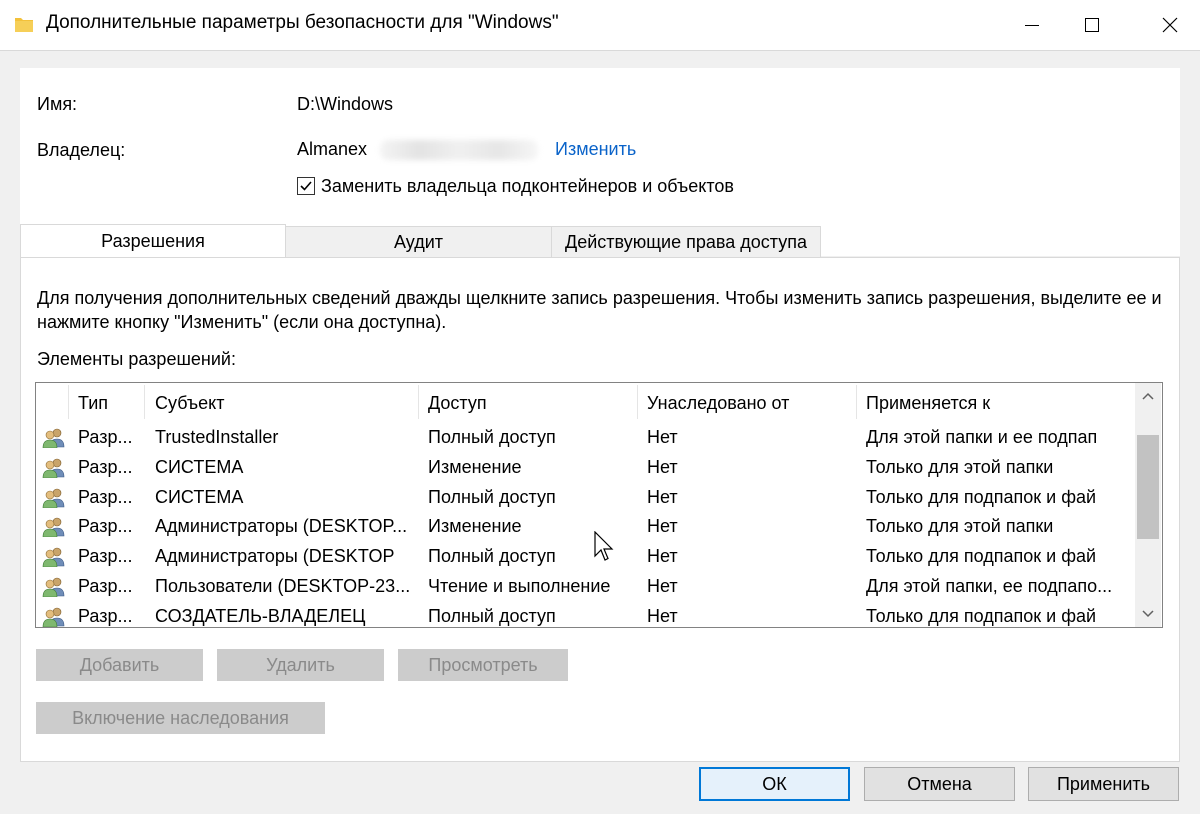 This screenshot has height=814, width=1200. I want to click on cursor-icon, so click(604, 549).